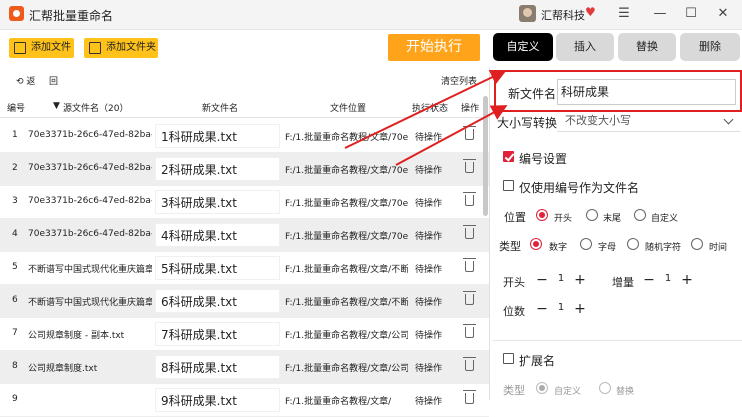 Image resolution: width=742 pixels, height=417 pixels. I want to click on clear-list-button: 清空列表, so click(459, 80).